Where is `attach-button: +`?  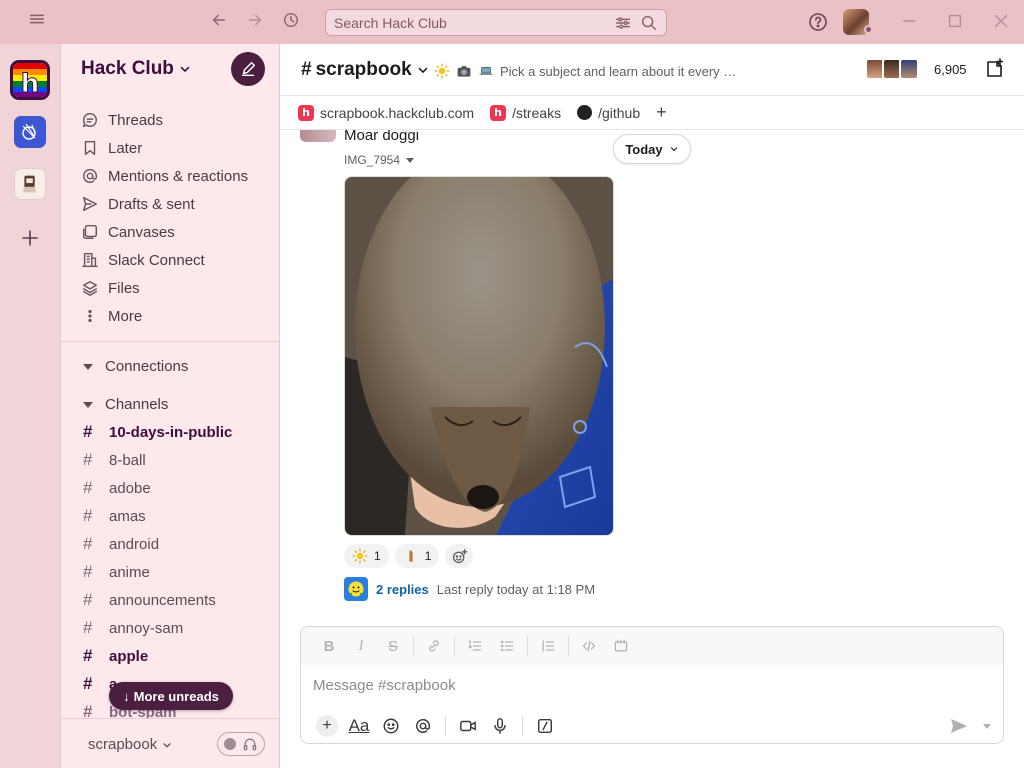
attach-button: + is located at coordinates (327, 726).